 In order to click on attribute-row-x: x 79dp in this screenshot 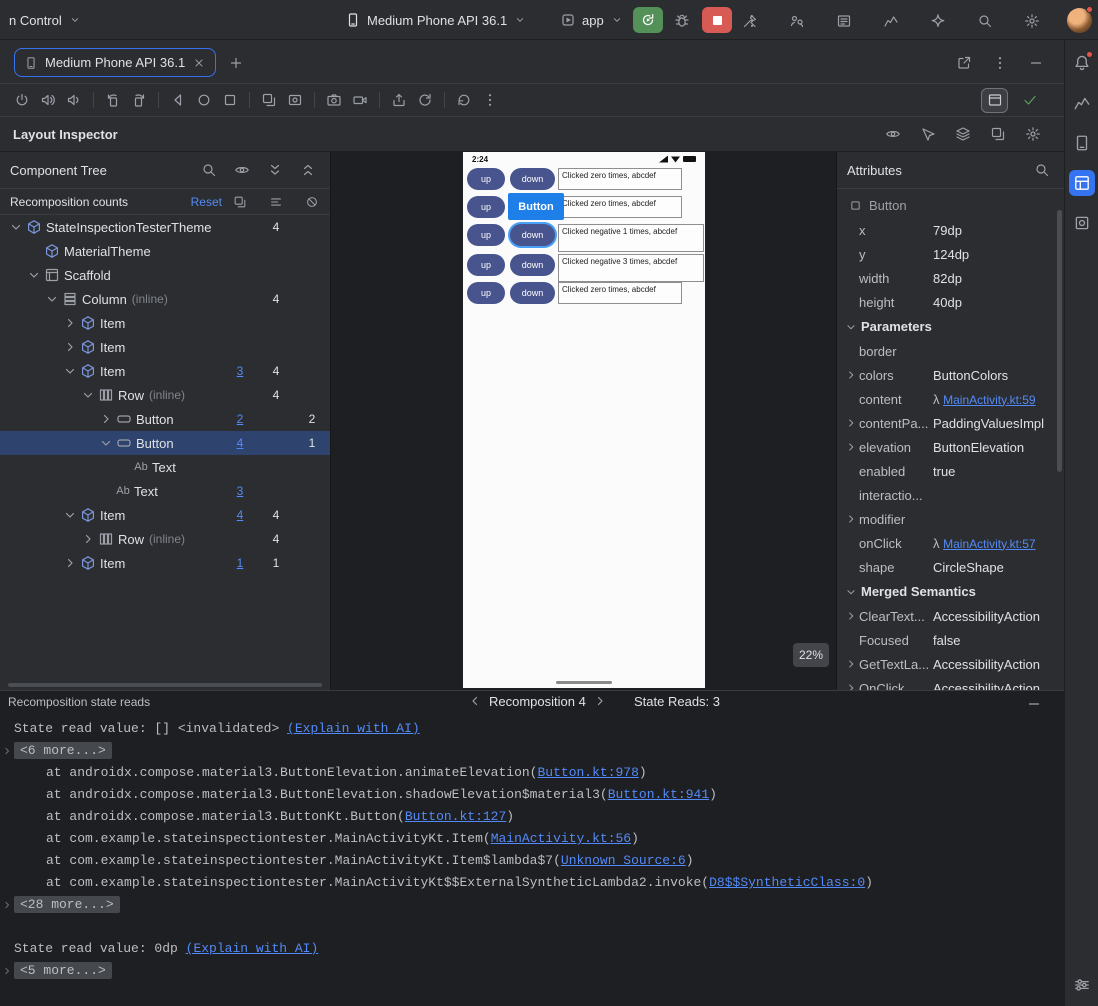, I will do `click(950, 230)`.